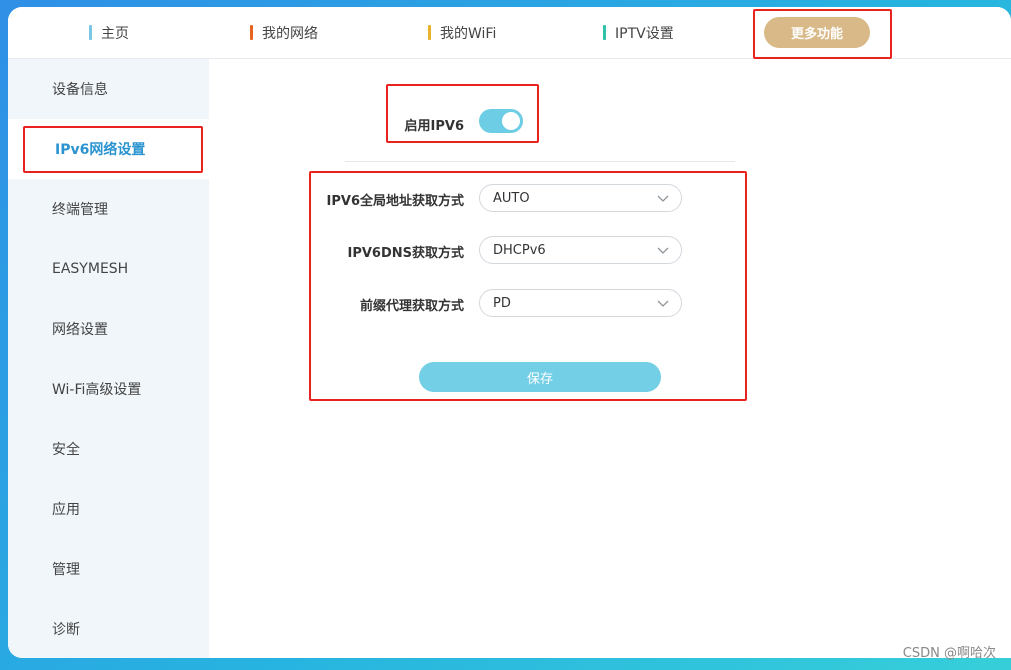 Image resolution: width=1011 pixels, height=670 pixels. What do you see at coordinates (468, 33) in the screenshot?
I see `nav-my-wifi-label: 我的WiFi` at bounding box center [468, 33].